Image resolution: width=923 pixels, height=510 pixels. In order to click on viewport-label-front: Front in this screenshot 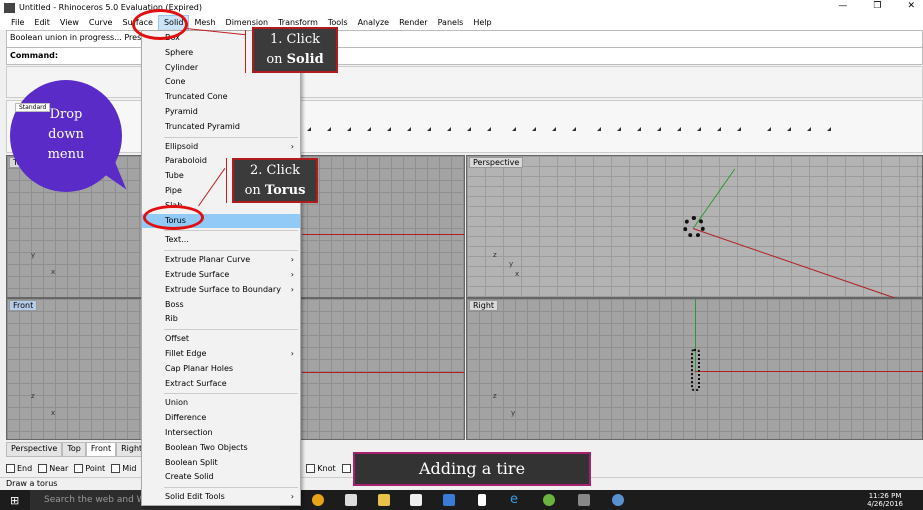, I will do `click(23, 305)`.